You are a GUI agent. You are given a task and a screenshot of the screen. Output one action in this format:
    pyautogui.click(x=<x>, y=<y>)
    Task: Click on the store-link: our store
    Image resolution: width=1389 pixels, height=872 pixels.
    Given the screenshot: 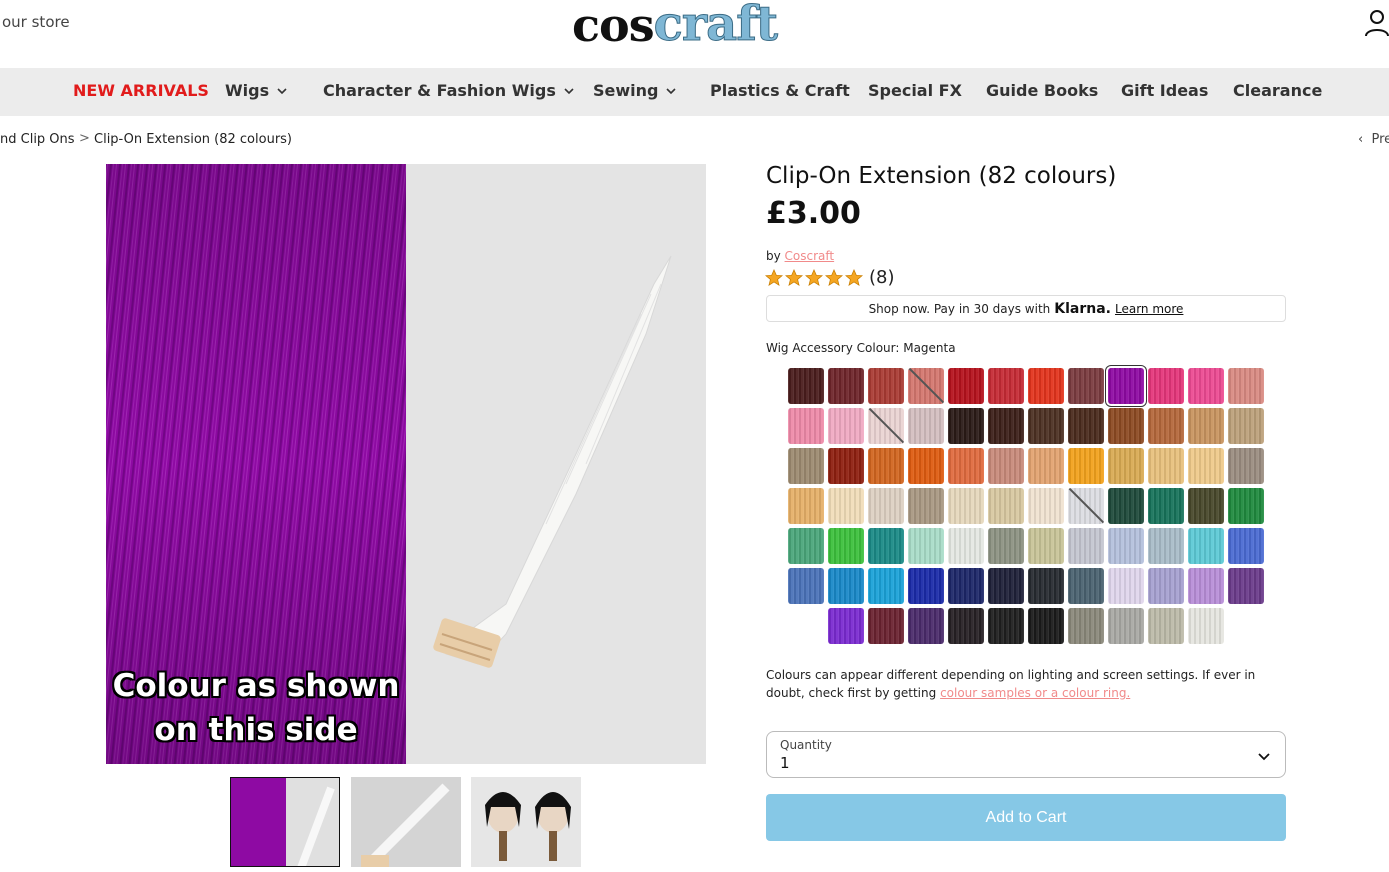 What is the action you would take?
    pyautogui.click(x=36, y=22)
    